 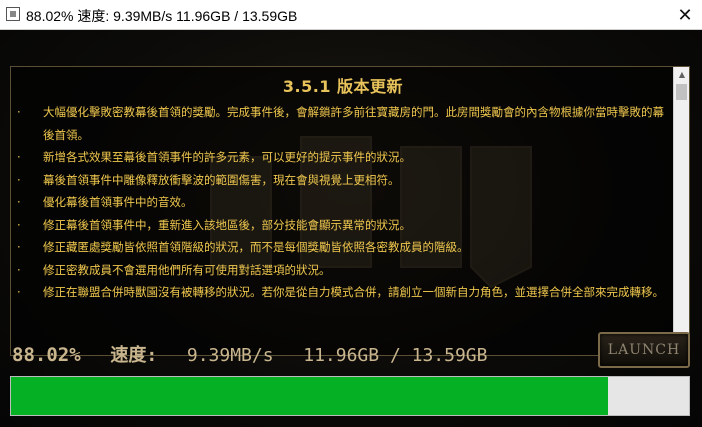 I want to click on progress-fill, so click(x=309, y=396).